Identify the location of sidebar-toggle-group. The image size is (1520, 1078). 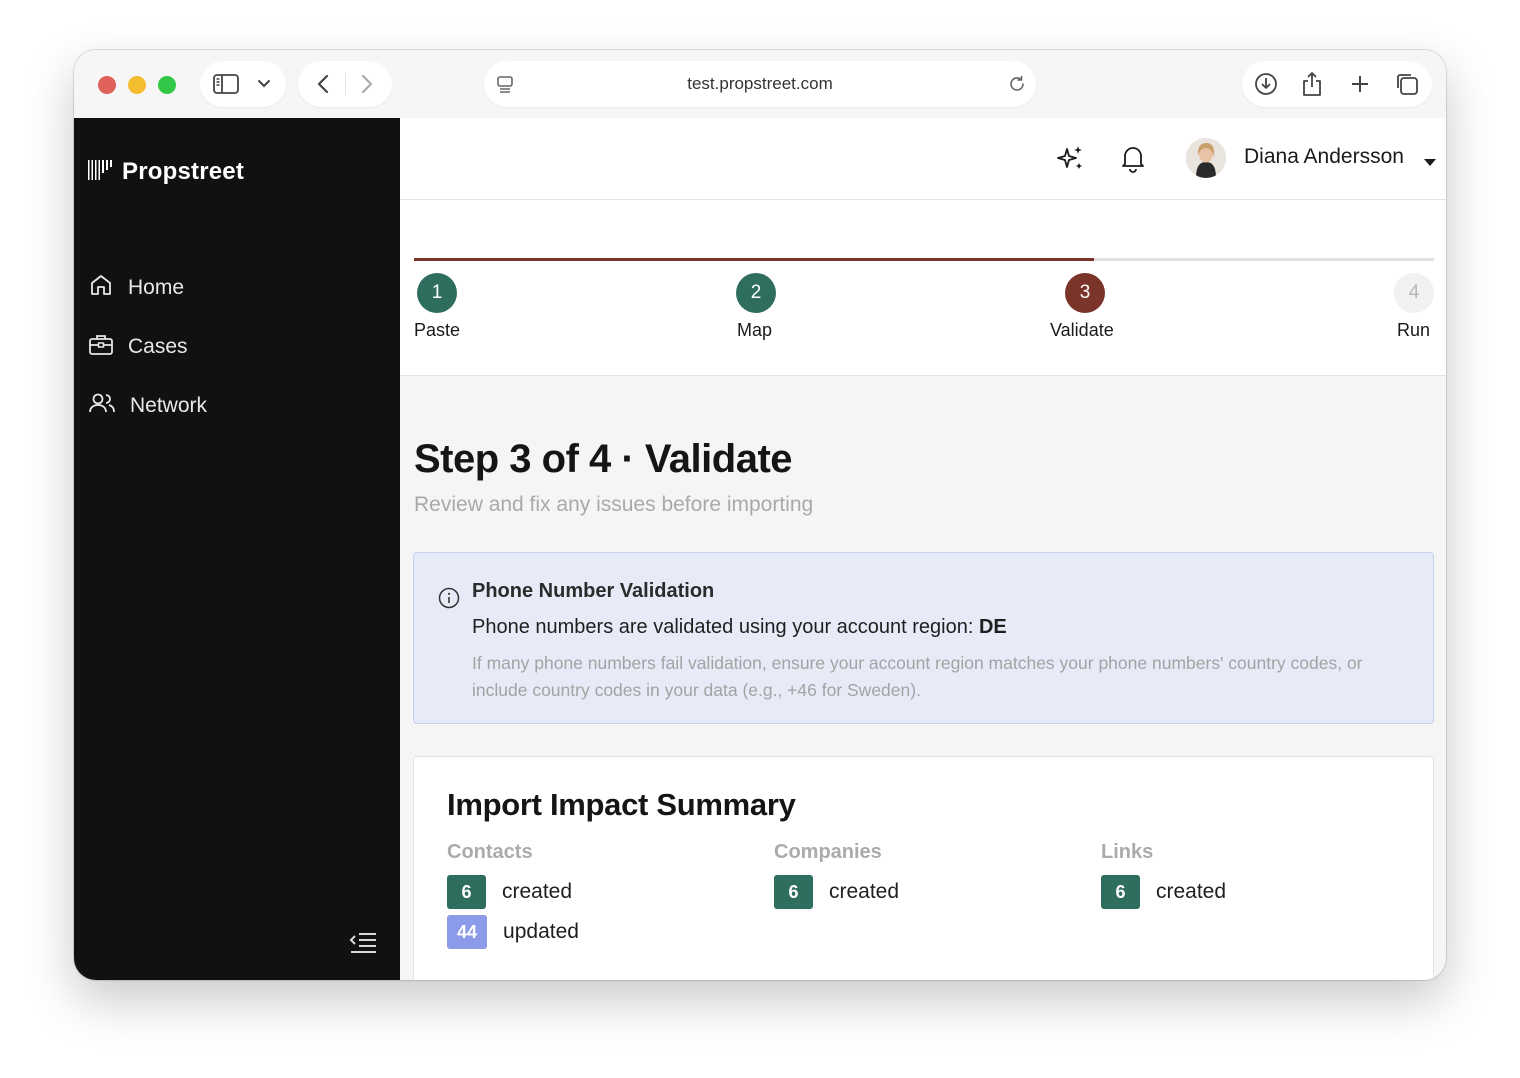
(243, 84).